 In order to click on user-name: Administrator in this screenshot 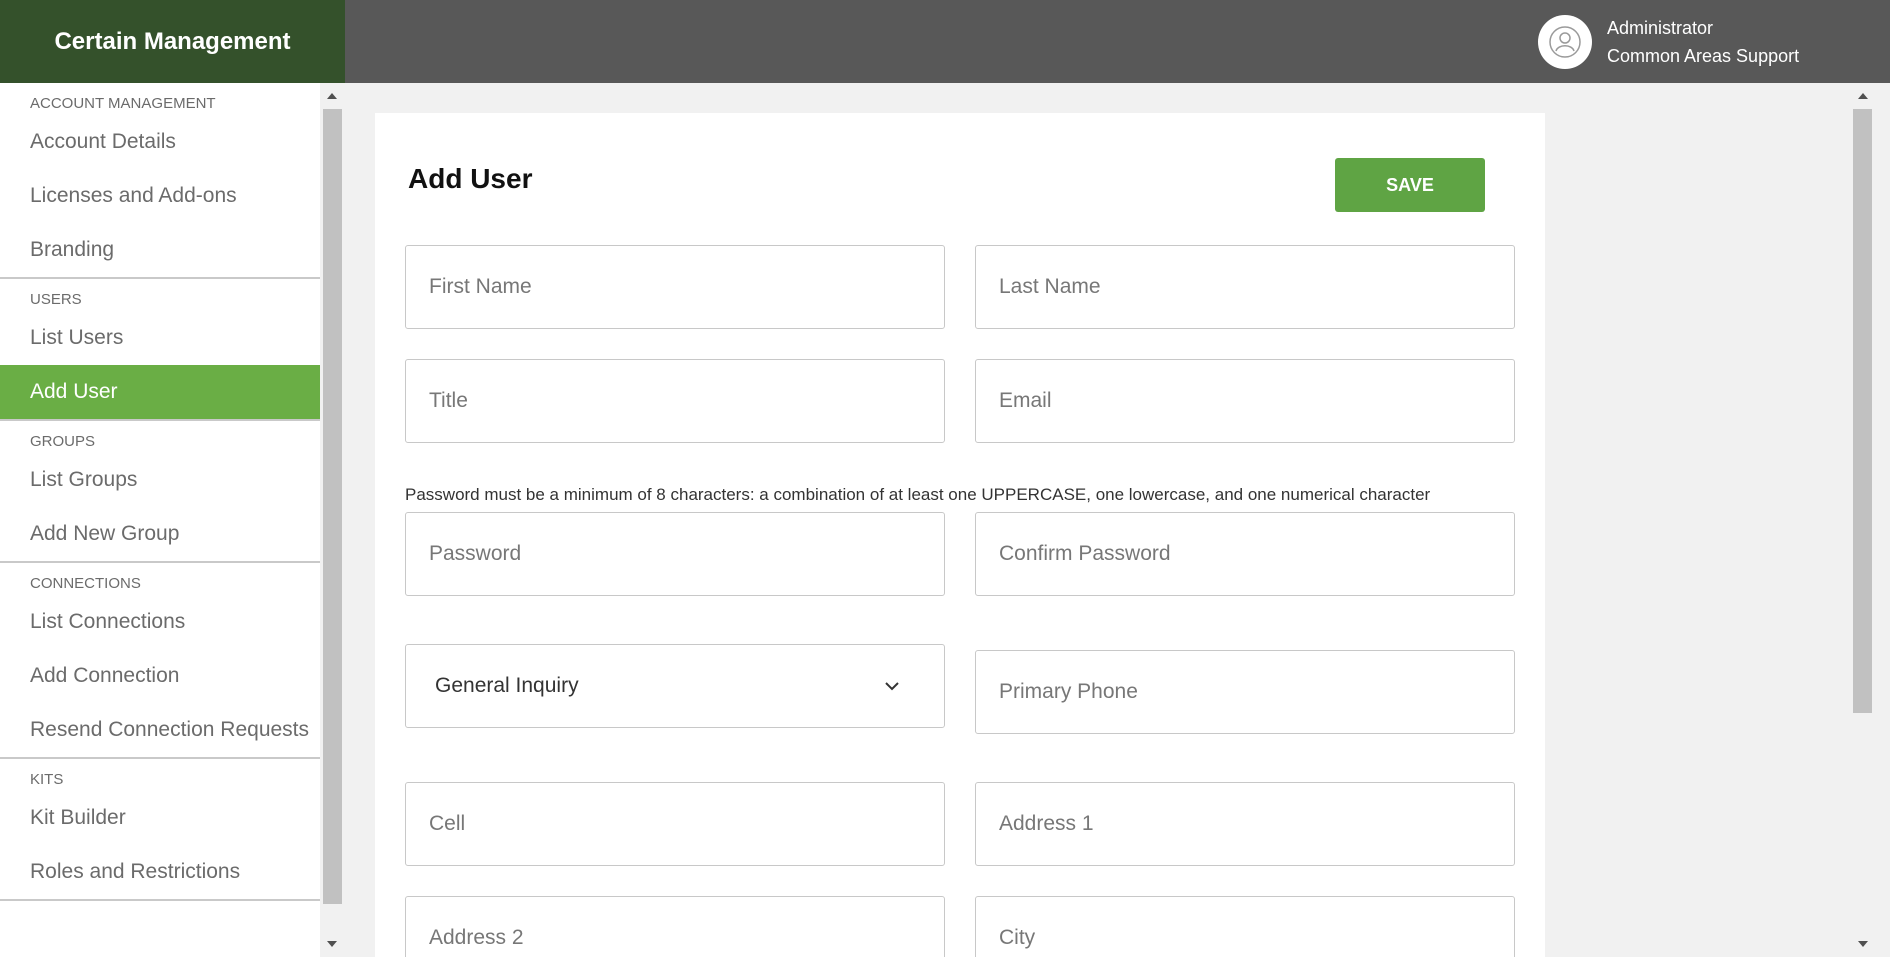, I will do `click(1660, 28)`.